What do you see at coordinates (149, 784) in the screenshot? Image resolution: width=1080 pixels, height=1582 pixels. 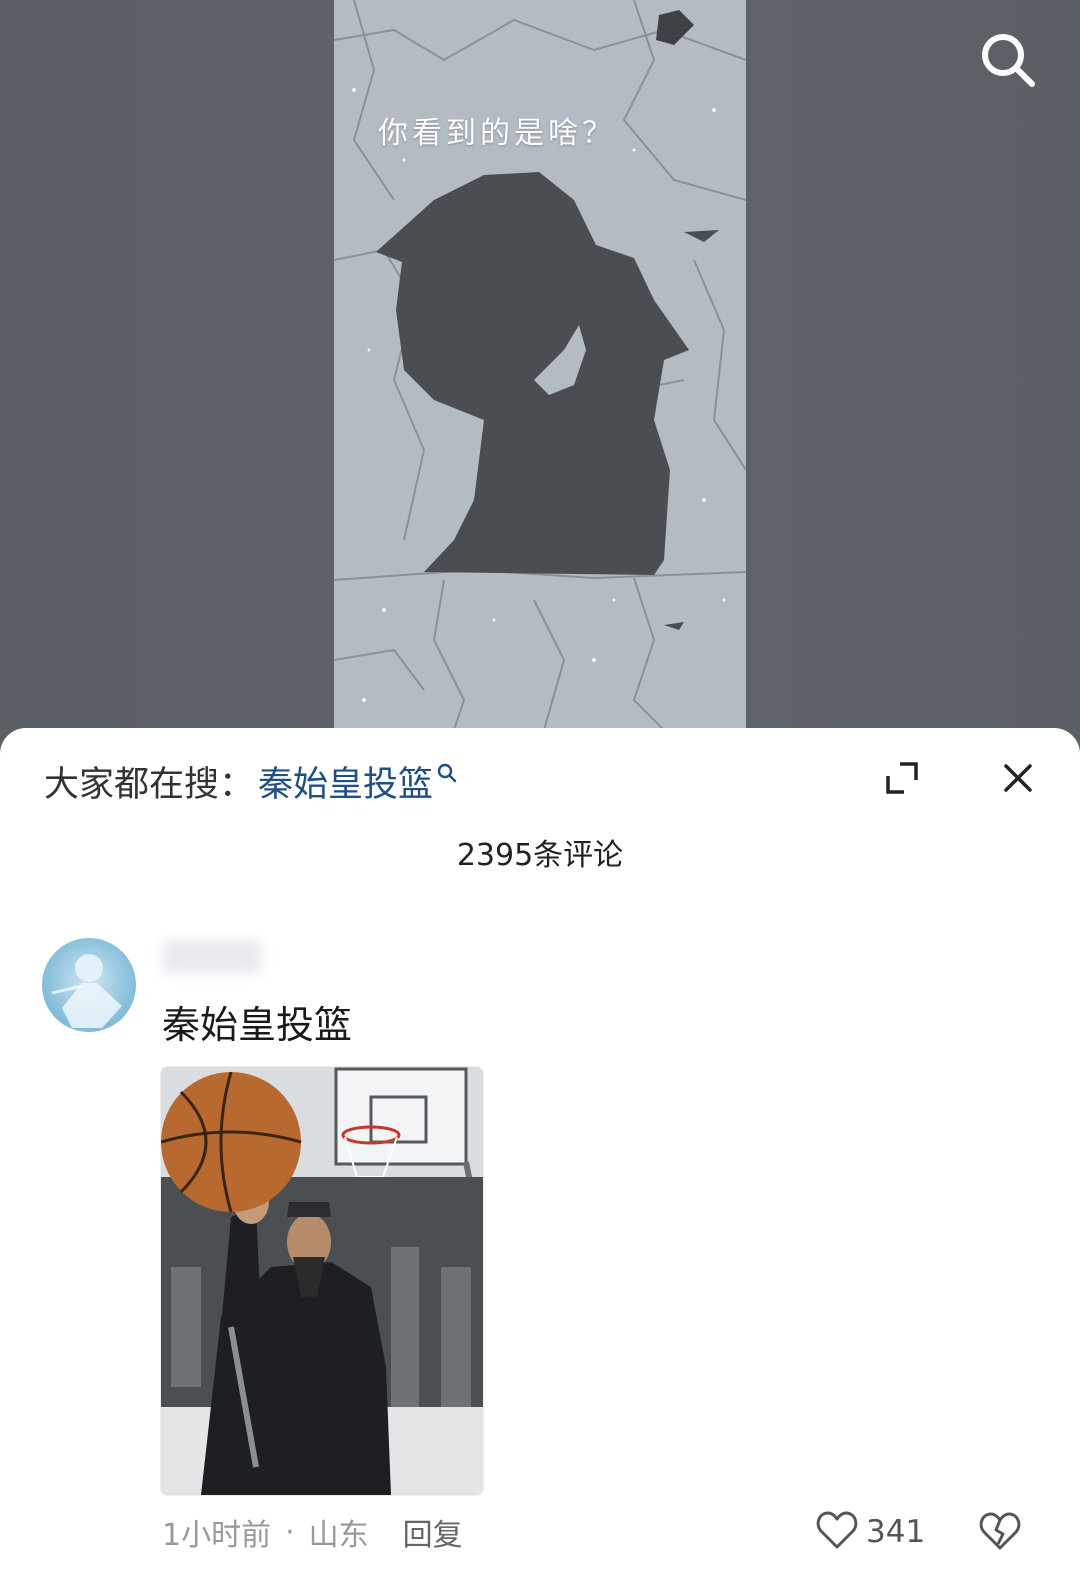 I see `hot-search-prefix: 大家都在搜：` at bounding box center [149, 784].